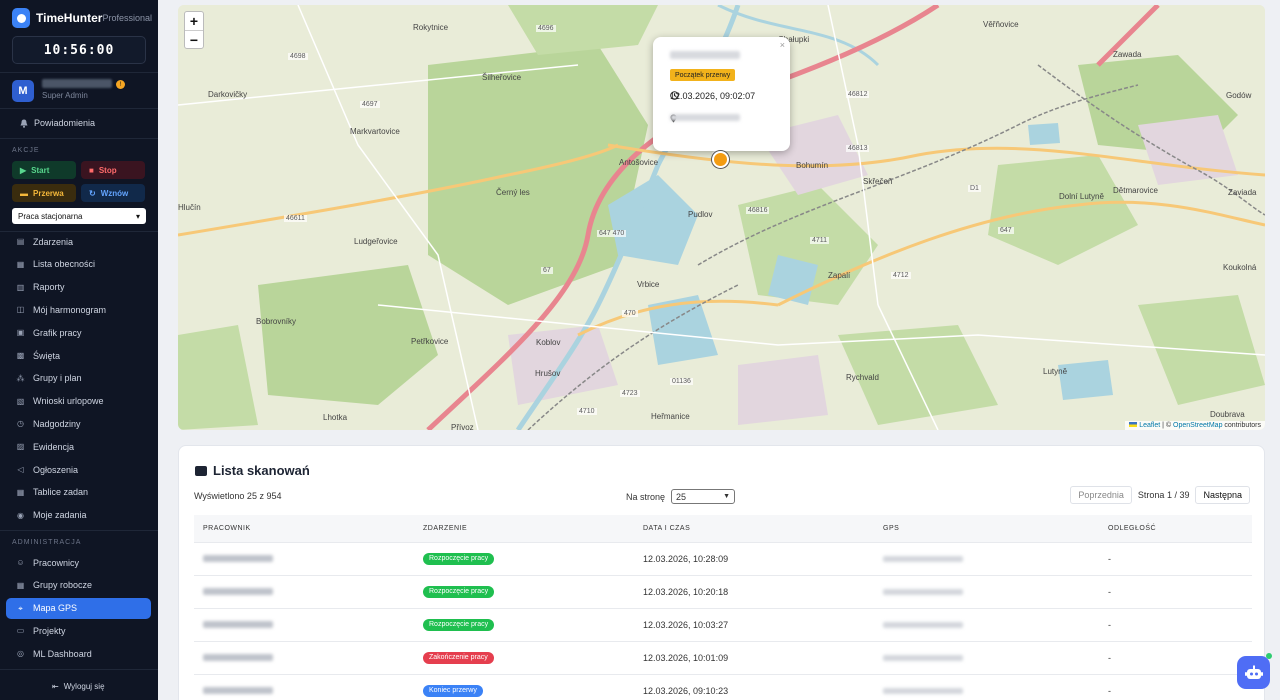  What do you see at coordinates (304, 686) in the screenshot?
I see `employee-cell` at bounding box center [304, 686].